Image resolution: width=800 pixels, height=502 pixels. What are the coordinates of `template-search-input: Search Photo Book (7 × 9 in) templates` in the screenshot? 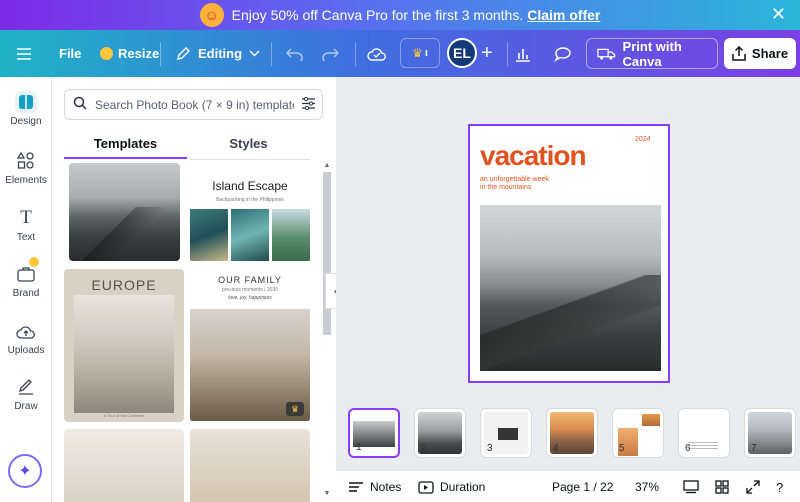 It's located at (193, 104).